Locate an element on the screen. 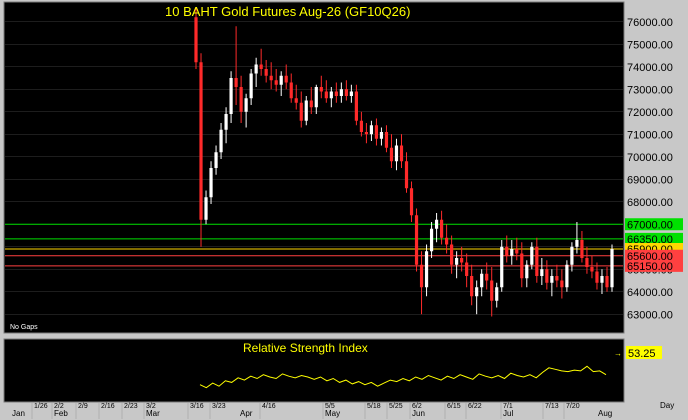 The height and width of the screenshot is (420, 688). month-label: Feb is located at coordinates (61, 413).